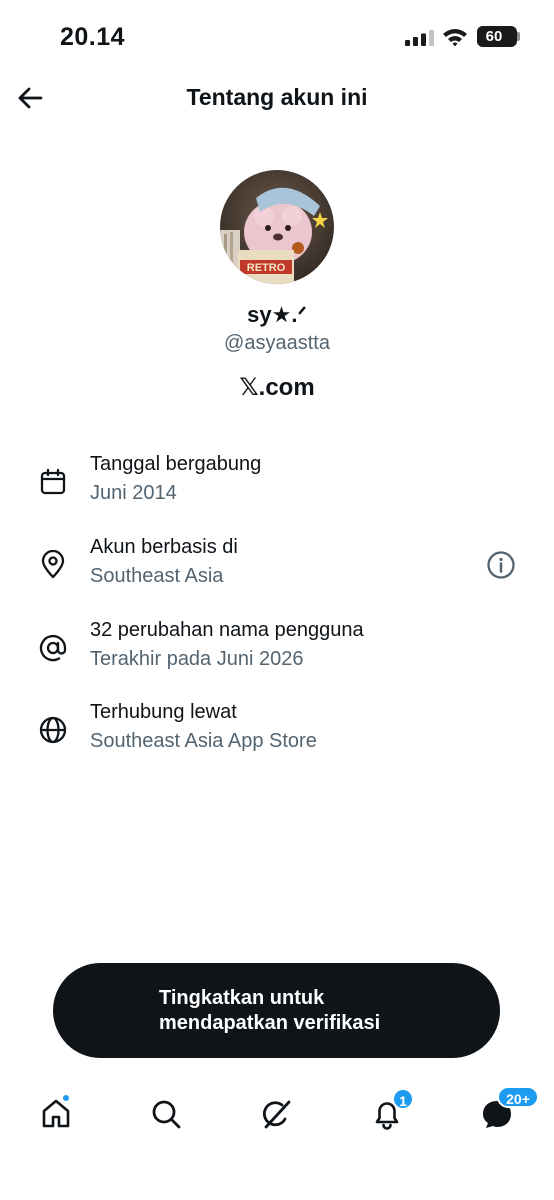 This screenshot has width=554, height=1200. Describe the element at coordinates (66, 1098) in the screenshot. I see `home-notification-dot` at that location.